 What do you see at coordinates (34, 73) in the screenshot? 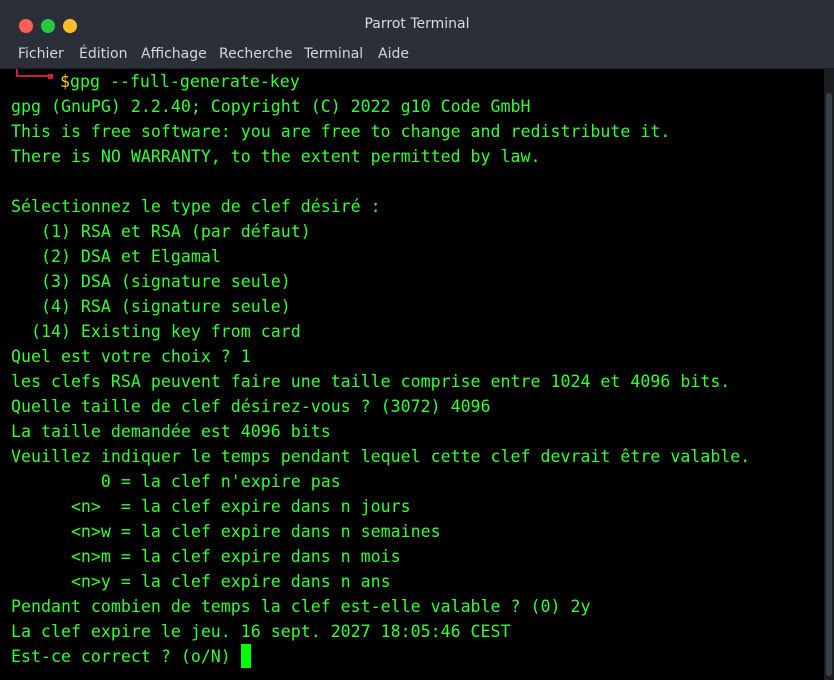
I see `prompt-corner-icon` at bounding box center [34, 73].